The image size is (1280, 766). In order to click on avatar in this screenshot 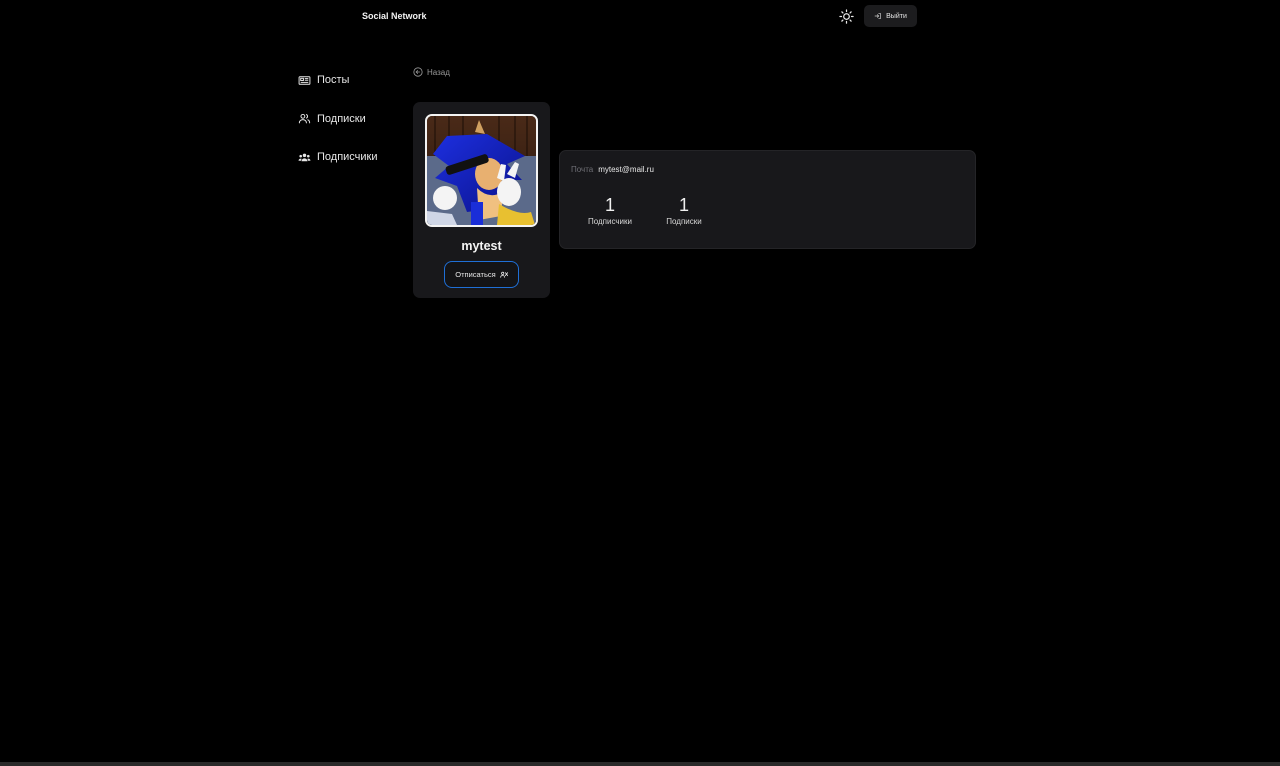, I will do `click(481, 170)`.